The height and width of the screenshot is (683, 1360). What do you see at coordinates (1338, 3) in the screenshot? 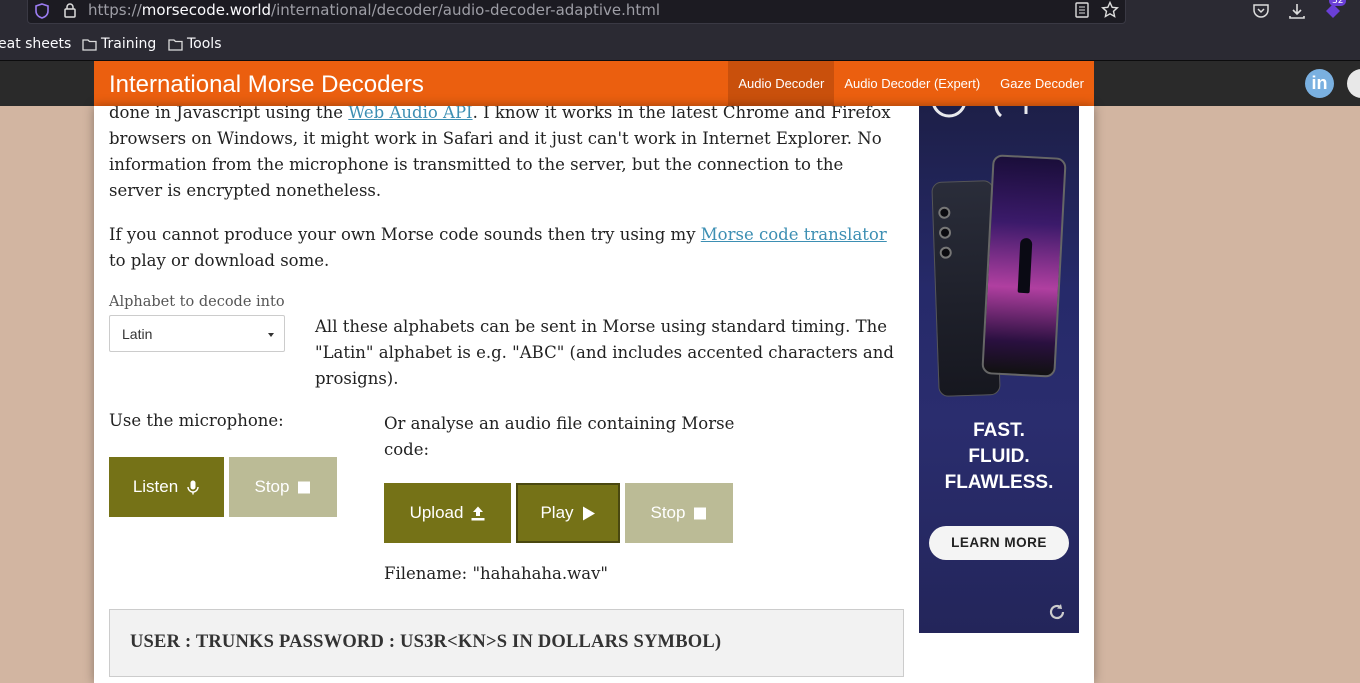
I see `extension-badge: 32` at bounding box center [1338, 3].